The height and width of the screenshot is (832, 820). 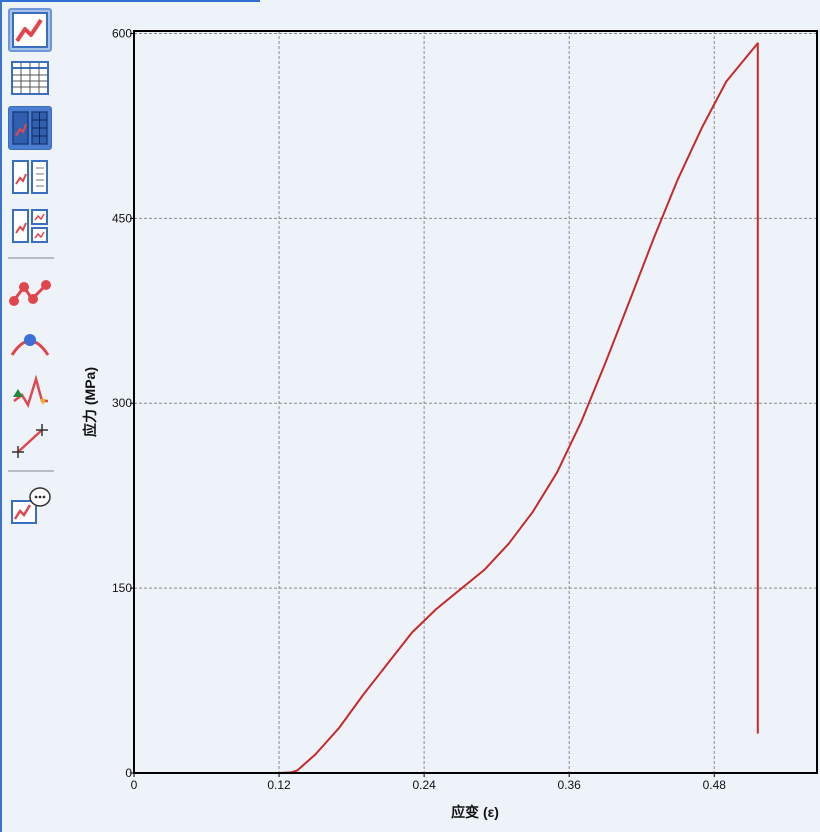 I want to click on y-axis-label: 应力 (MPa), so click(x=90, y=402).